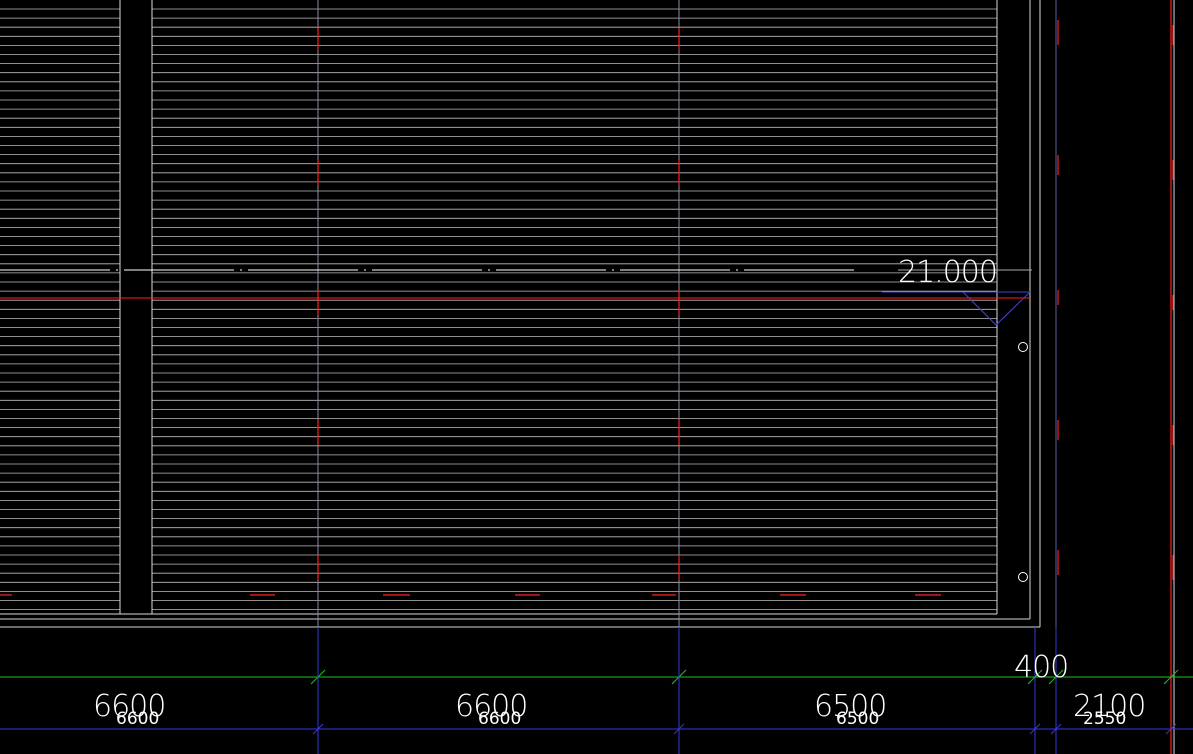  Describe the element at coordinates (137, 719) in the screenshot. I see `dim-lower-1: 6600` at that location.